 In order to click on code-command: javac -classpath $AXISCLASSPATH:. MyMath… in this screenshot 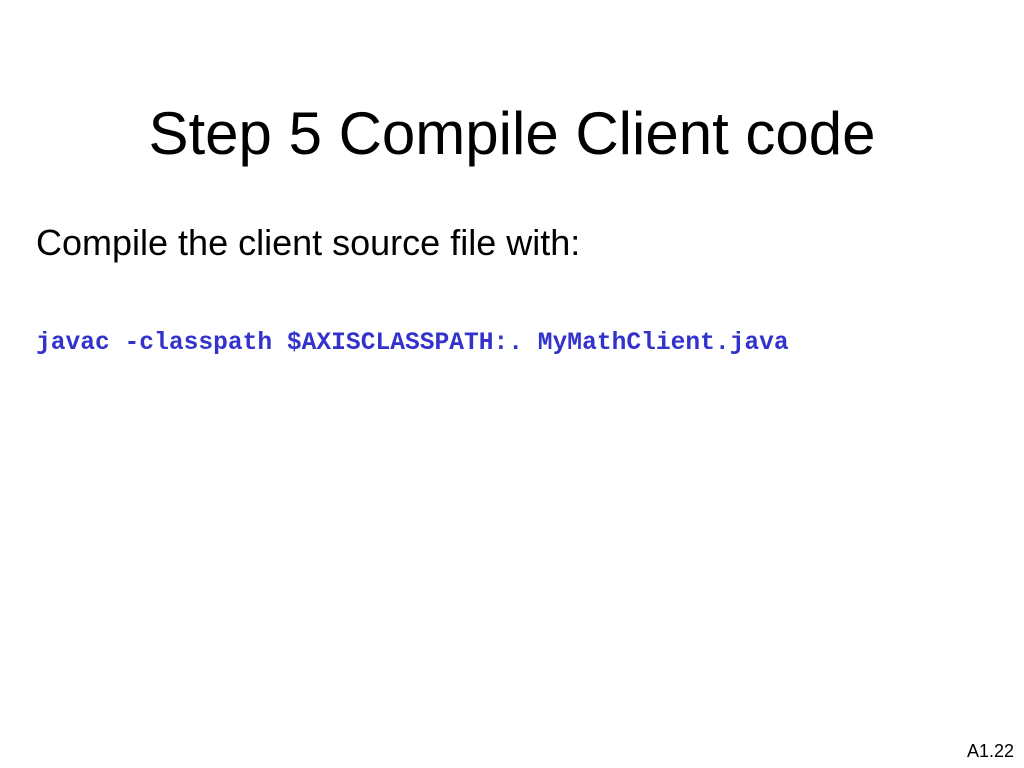, I will do `click(412, 343)`.